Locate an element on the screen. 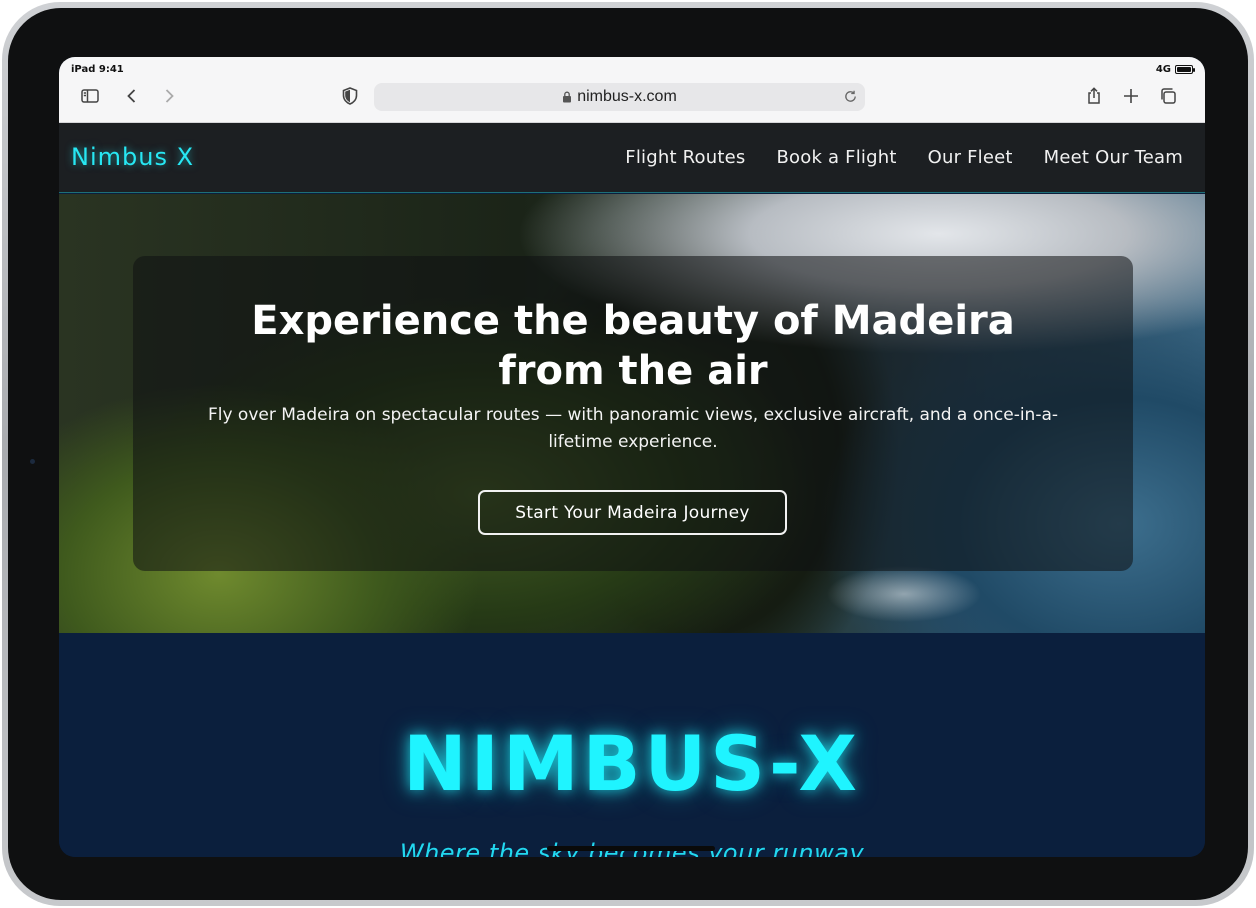 This screenshot has height=908, width=1256. nav-link-our-fleet: Our Fleet is located at coordinates (970, 157).